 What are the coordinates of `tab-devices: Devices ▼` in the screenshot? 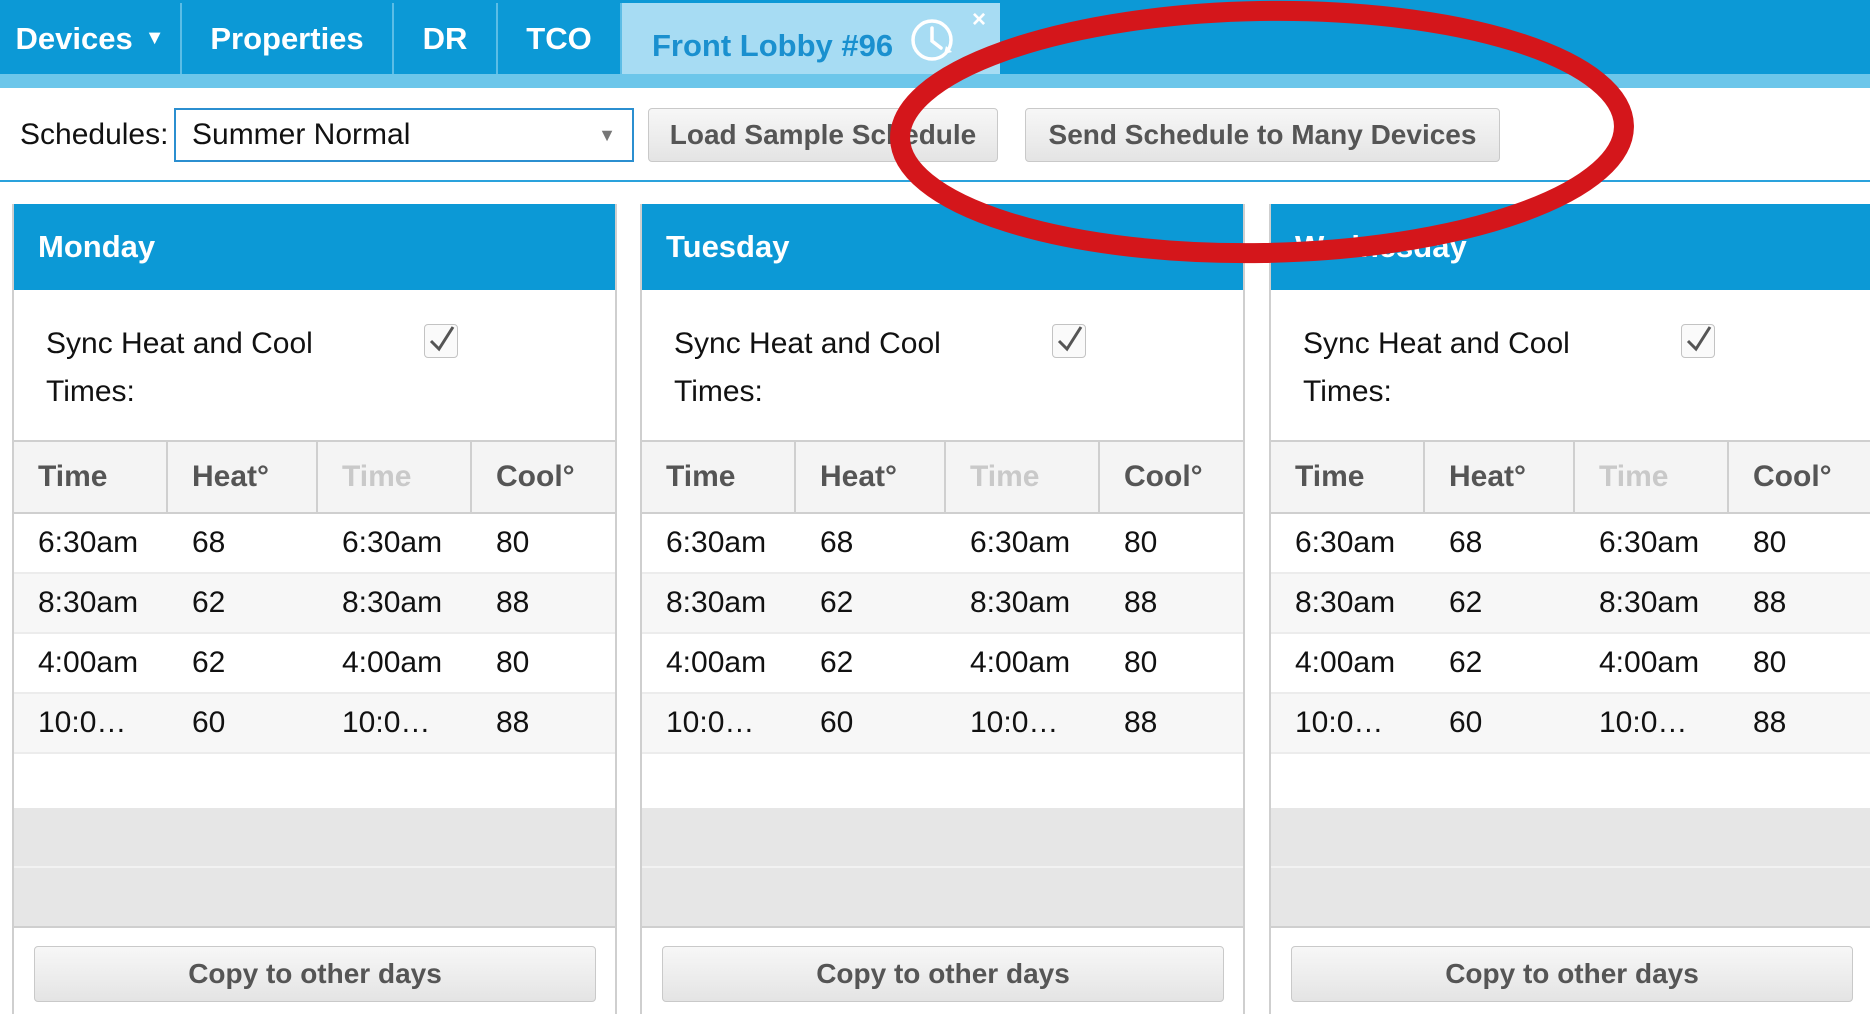 It's located at (91, 38).